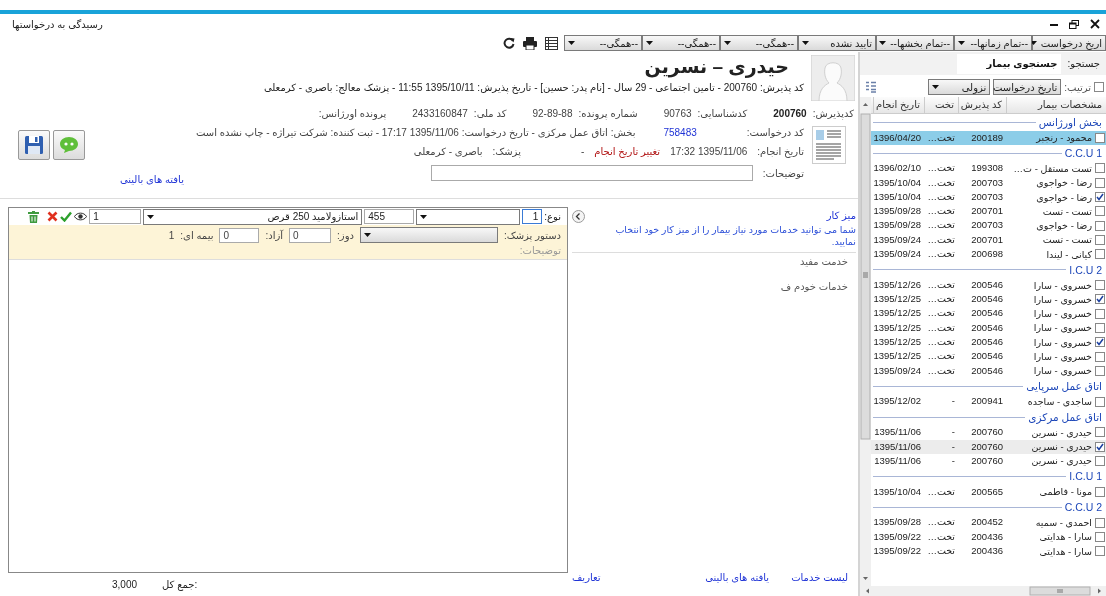 The height and width of the screenshot is (596, 1106). I want to click on filter-dropdown: تایید نشده, so click(837, 43).